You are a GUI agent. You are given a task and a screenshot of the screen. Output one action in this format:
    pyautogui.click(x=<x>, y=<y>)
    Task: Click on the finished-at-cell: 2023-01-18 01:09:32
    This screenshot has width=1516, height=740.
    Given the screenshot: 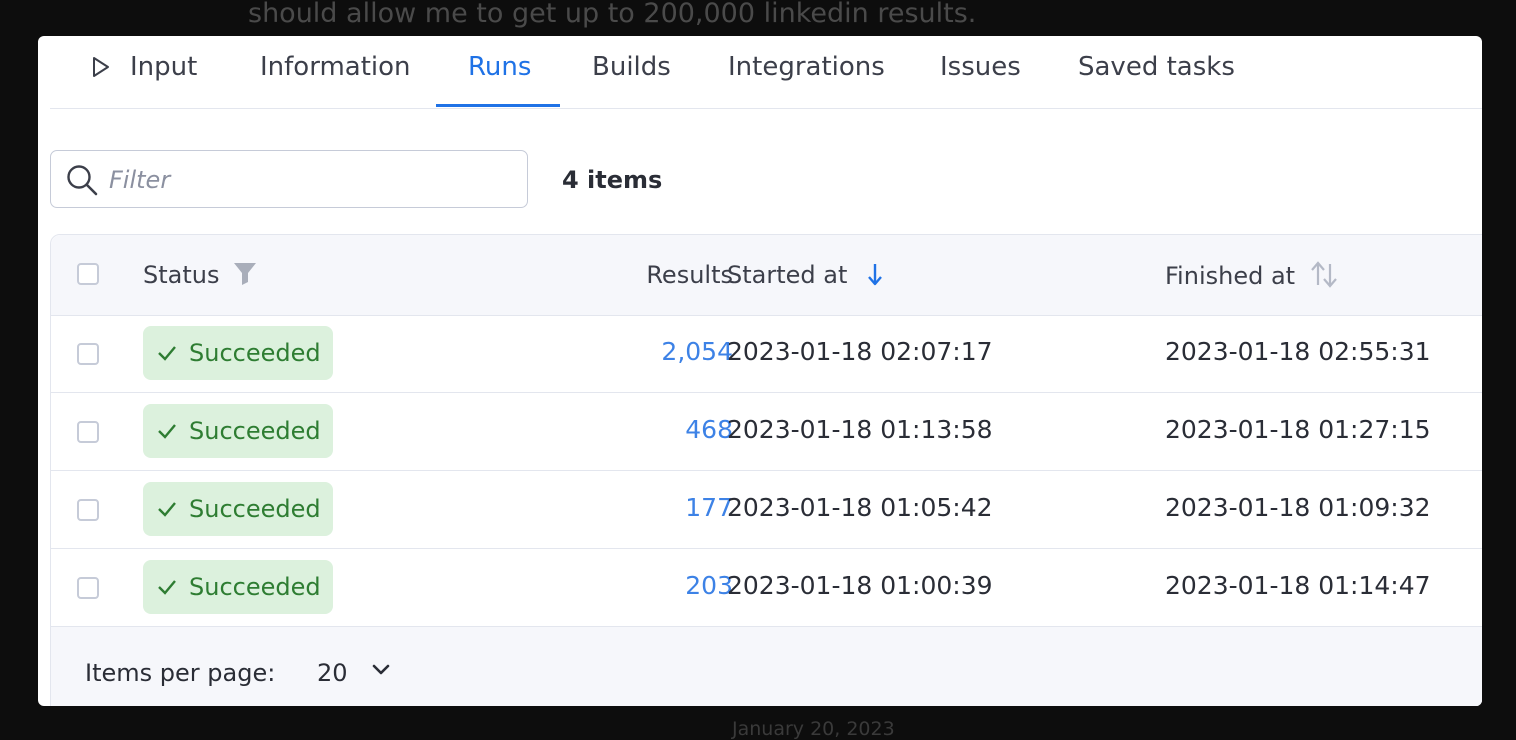 What is the action you would take?
    pyautogui.click(x=1298, y=507)
    